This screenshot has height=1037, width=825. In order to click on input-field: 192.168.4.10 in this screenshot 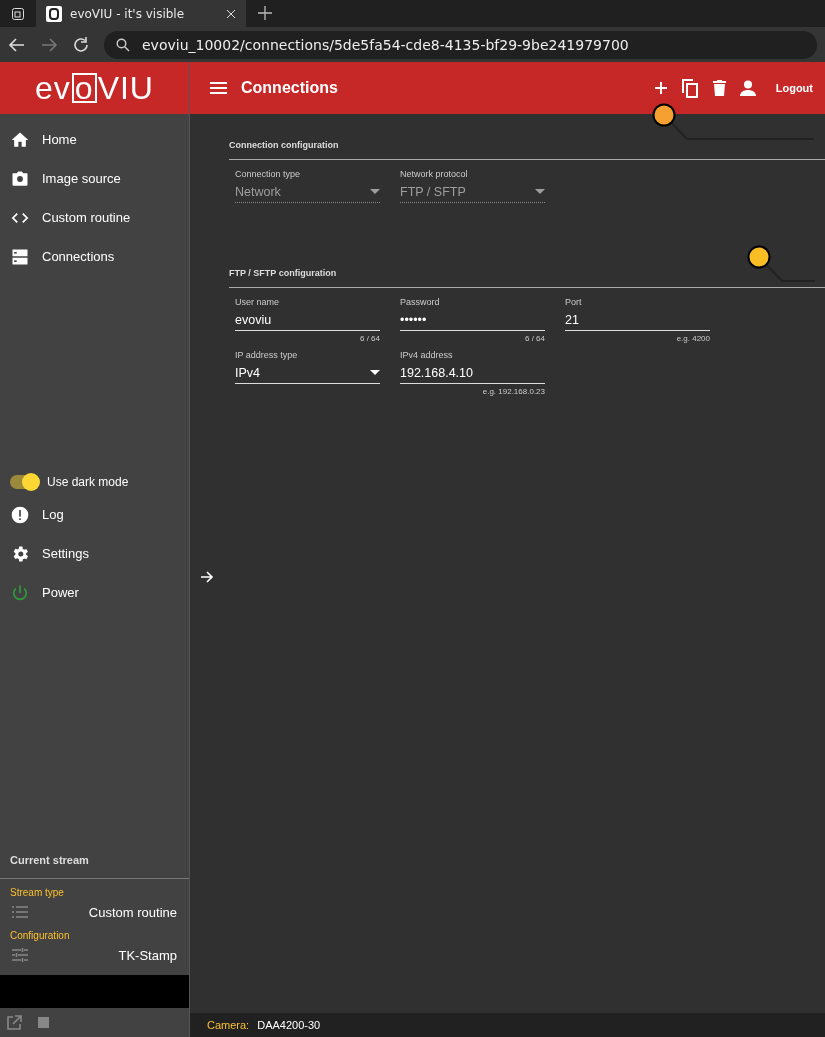, I will do `click(472, 373)`.